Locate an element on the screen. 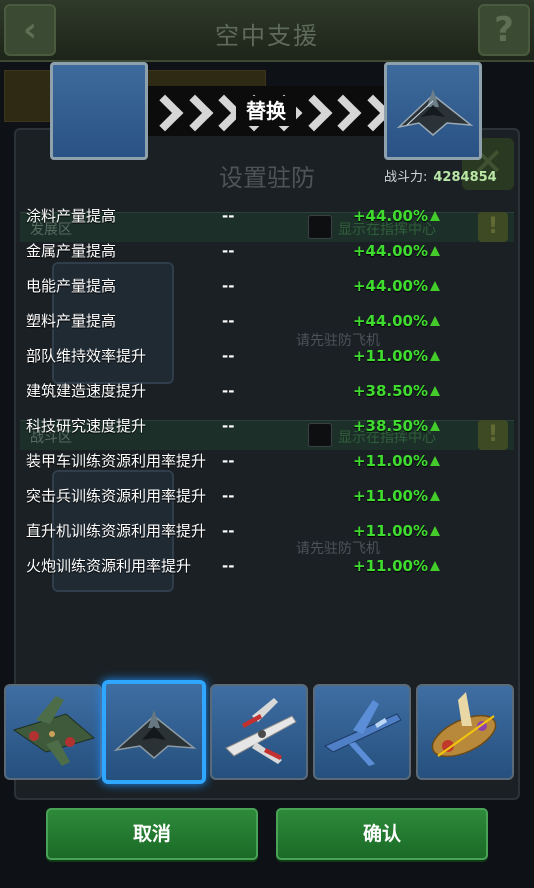 The height and width of the screenshot is (888, 534). stat-row: 部队维持效率提升 -- +11.00% is located at coordinates (236, 355).